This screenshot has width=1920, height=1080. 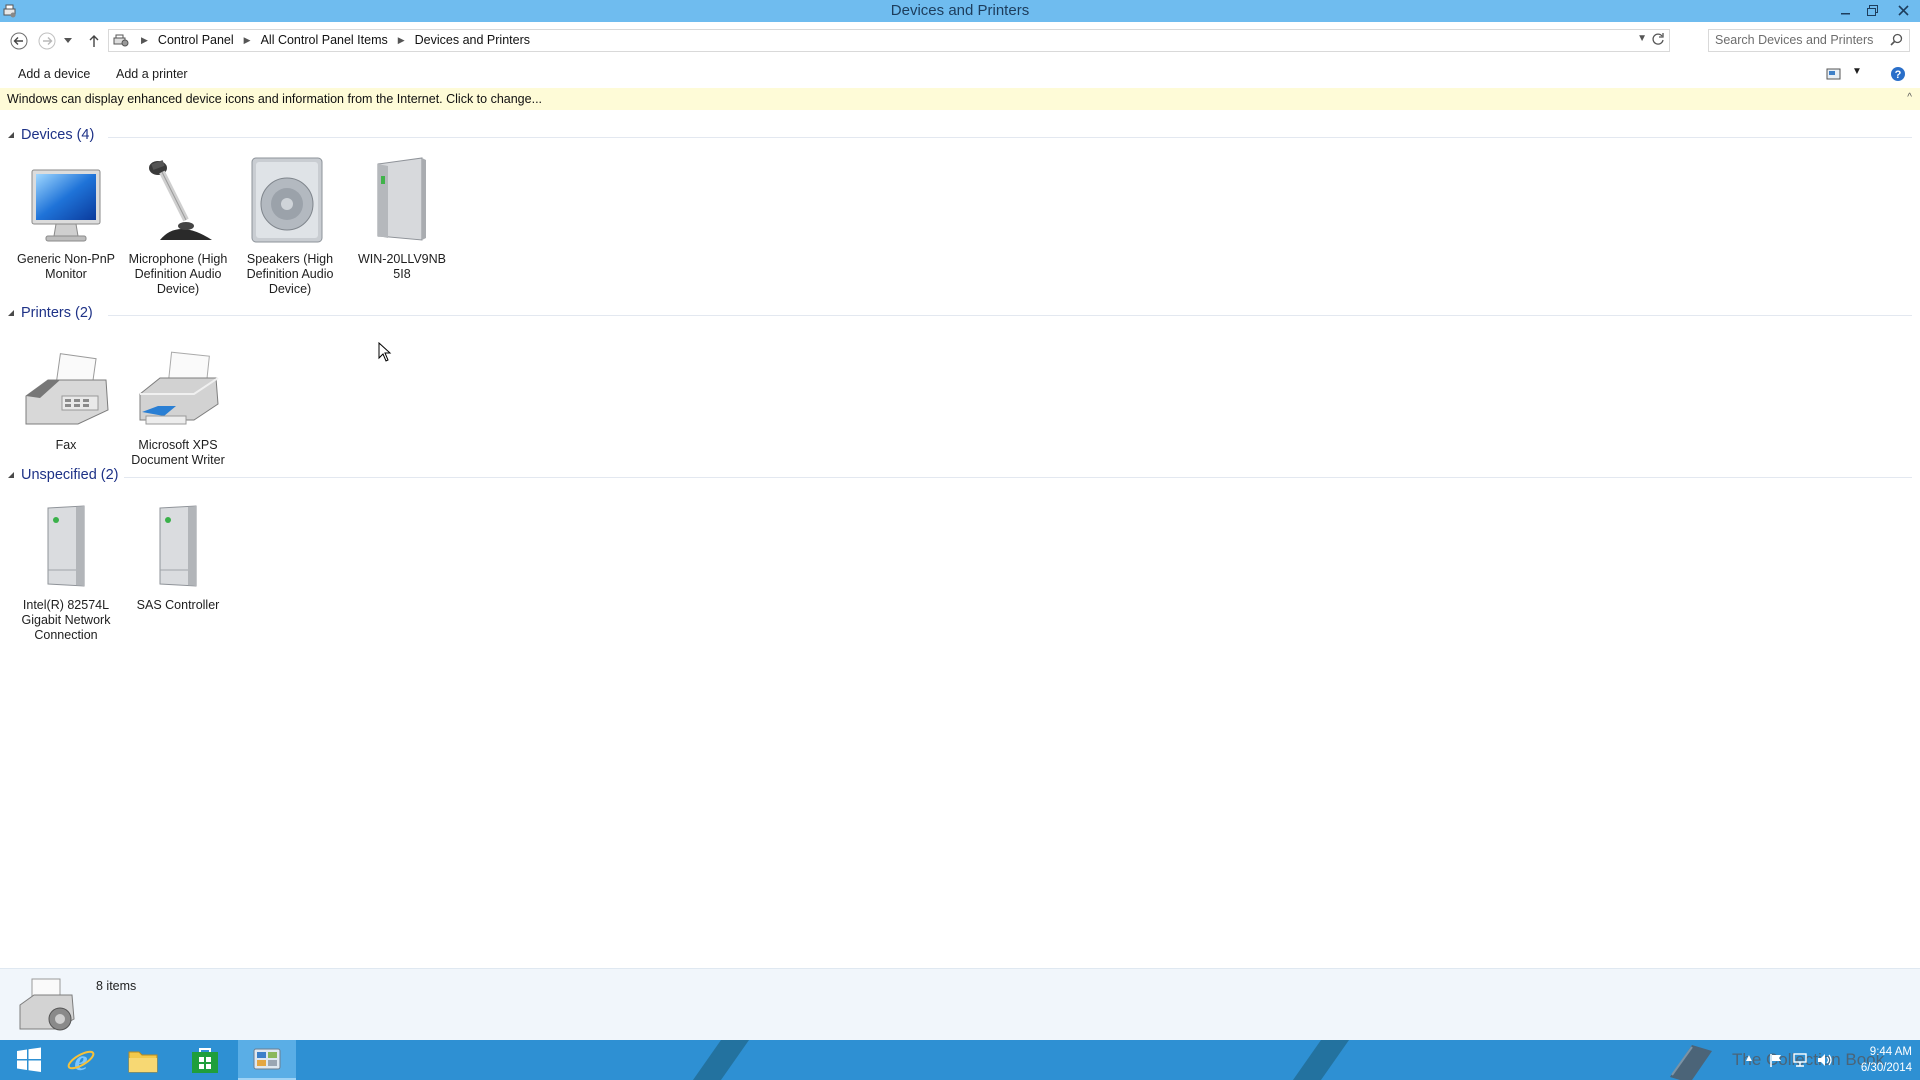 I want to click on item-label: WIN-20LLV9NB5I8, so click(x=402, y=266).